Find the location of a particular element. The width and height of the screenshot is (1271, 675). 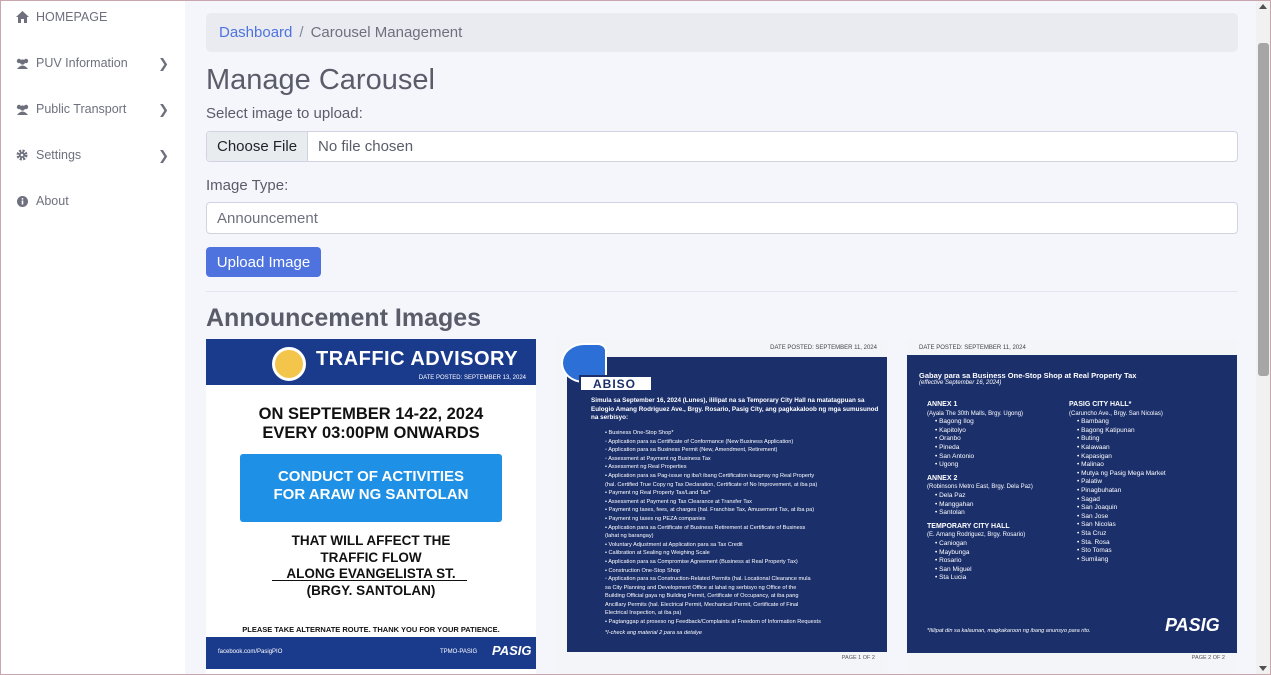

choose-file-button: Choose File is located at coordinates (258, 146).